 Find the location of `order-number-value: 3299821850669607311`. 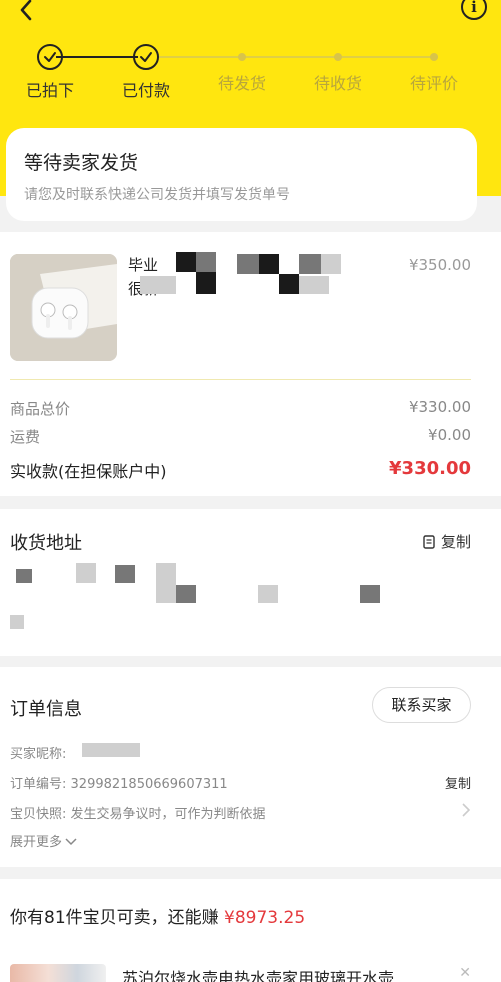

order-number-value: 3299821850669607311 is located at coordinates (149, 784).